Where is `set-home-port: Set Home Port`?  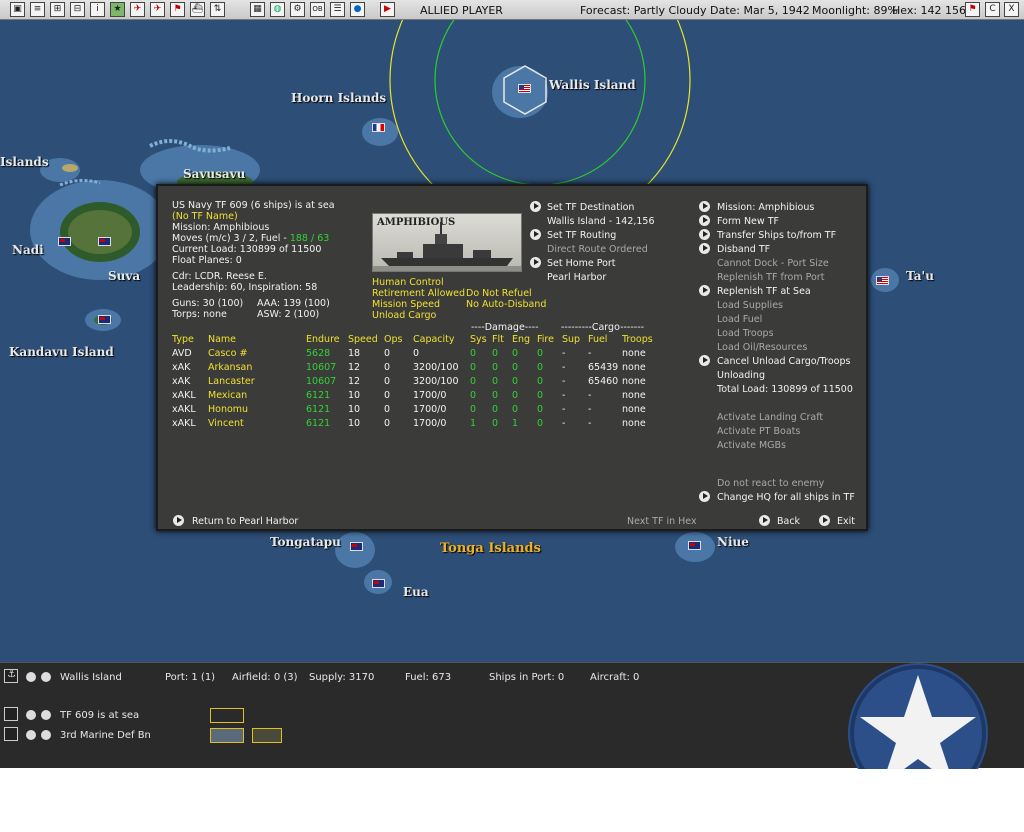 set-home-port: Set Home Port is located at coordinates (581, 263).